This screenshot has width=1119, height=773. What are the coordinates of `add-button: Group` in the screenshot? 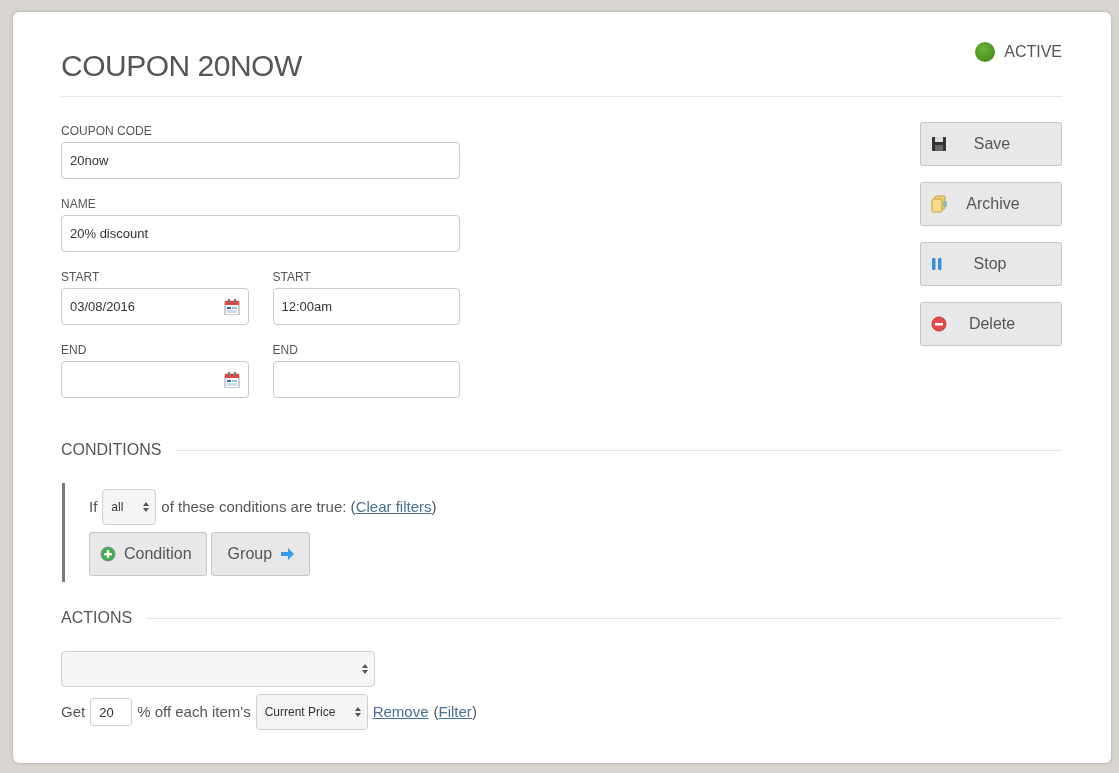 It's located at (260, 554).